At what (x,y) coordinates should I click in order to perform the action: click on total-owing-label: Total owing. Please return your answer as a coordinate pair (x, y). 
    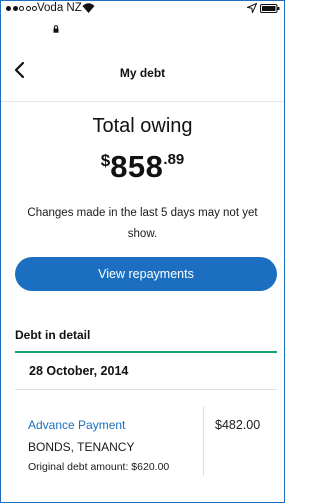
    Looking at the image, I should click on (142, 126).